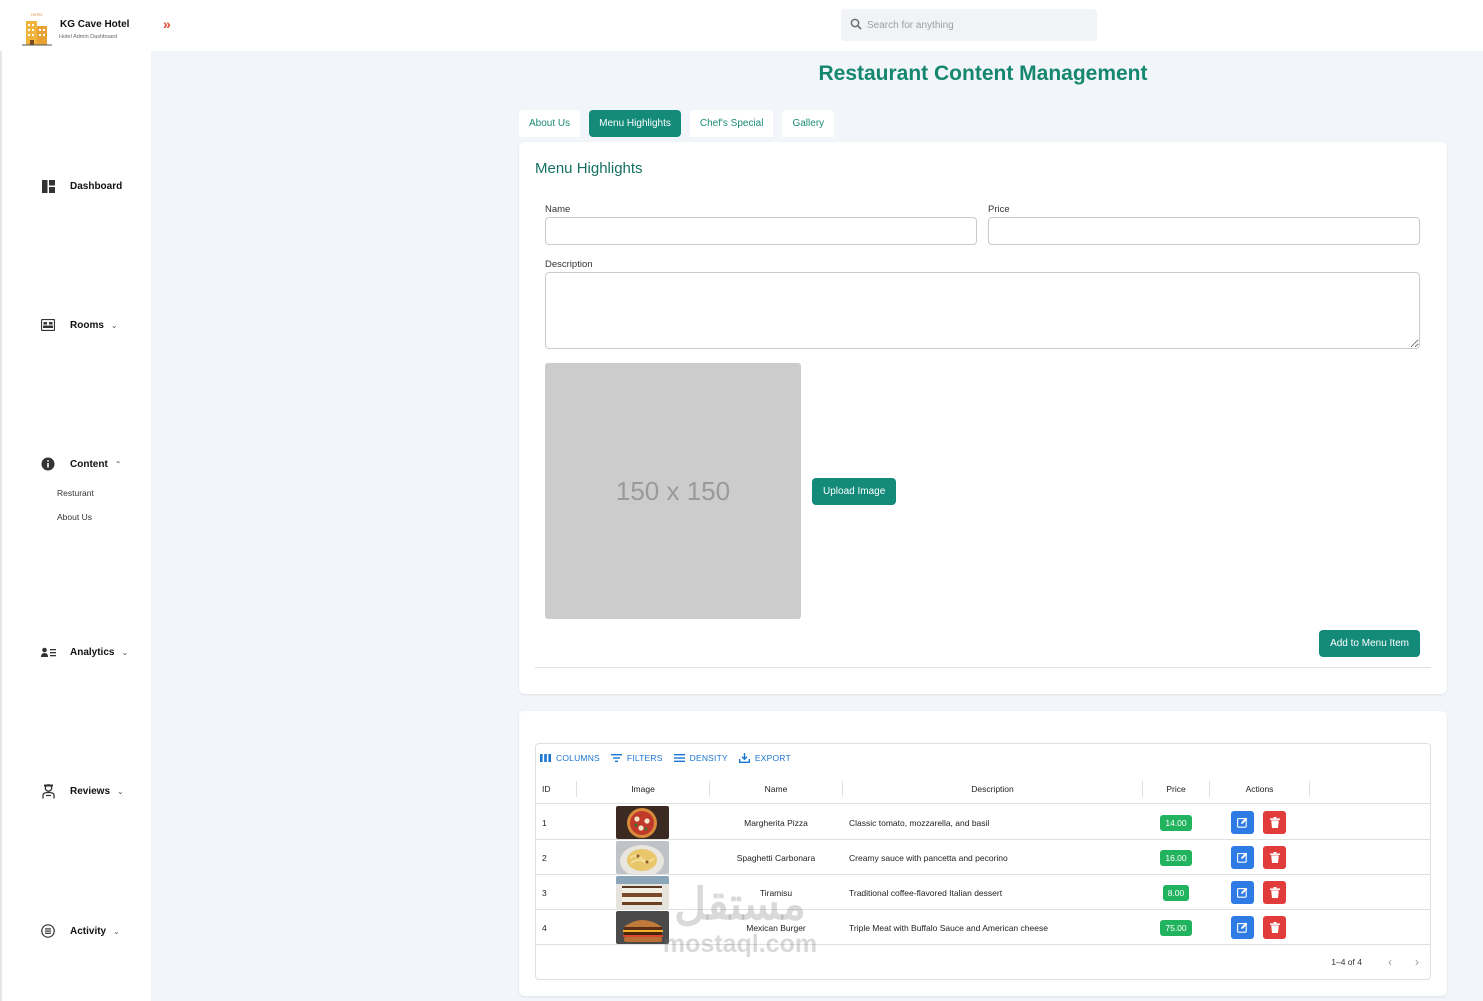 The image size is (1483, 1001). Describe the element at coordinates (636, 758) in the screenshot. I see `filters-button: FILTERS` at that location.